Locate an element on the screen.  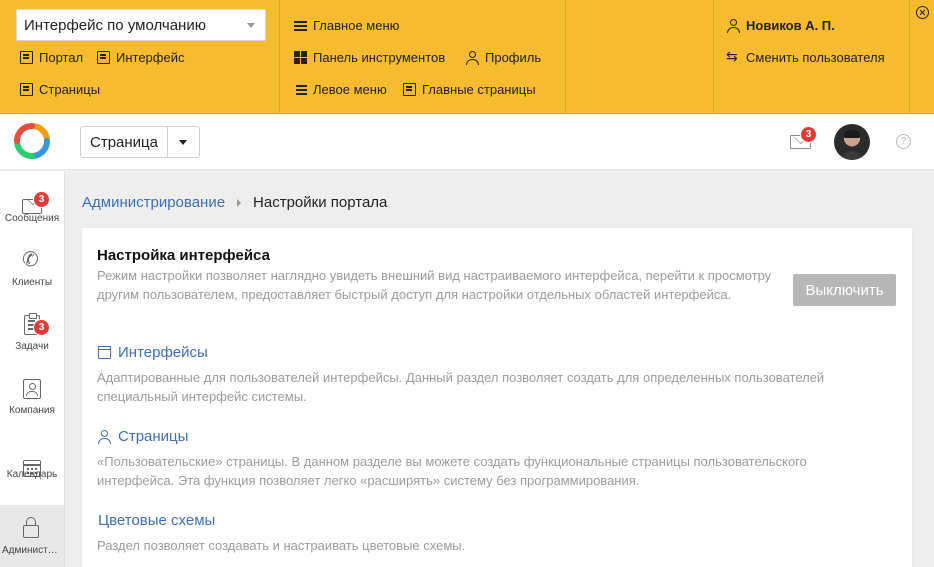
chevron-right-icon is located at coordinates (239, 202).